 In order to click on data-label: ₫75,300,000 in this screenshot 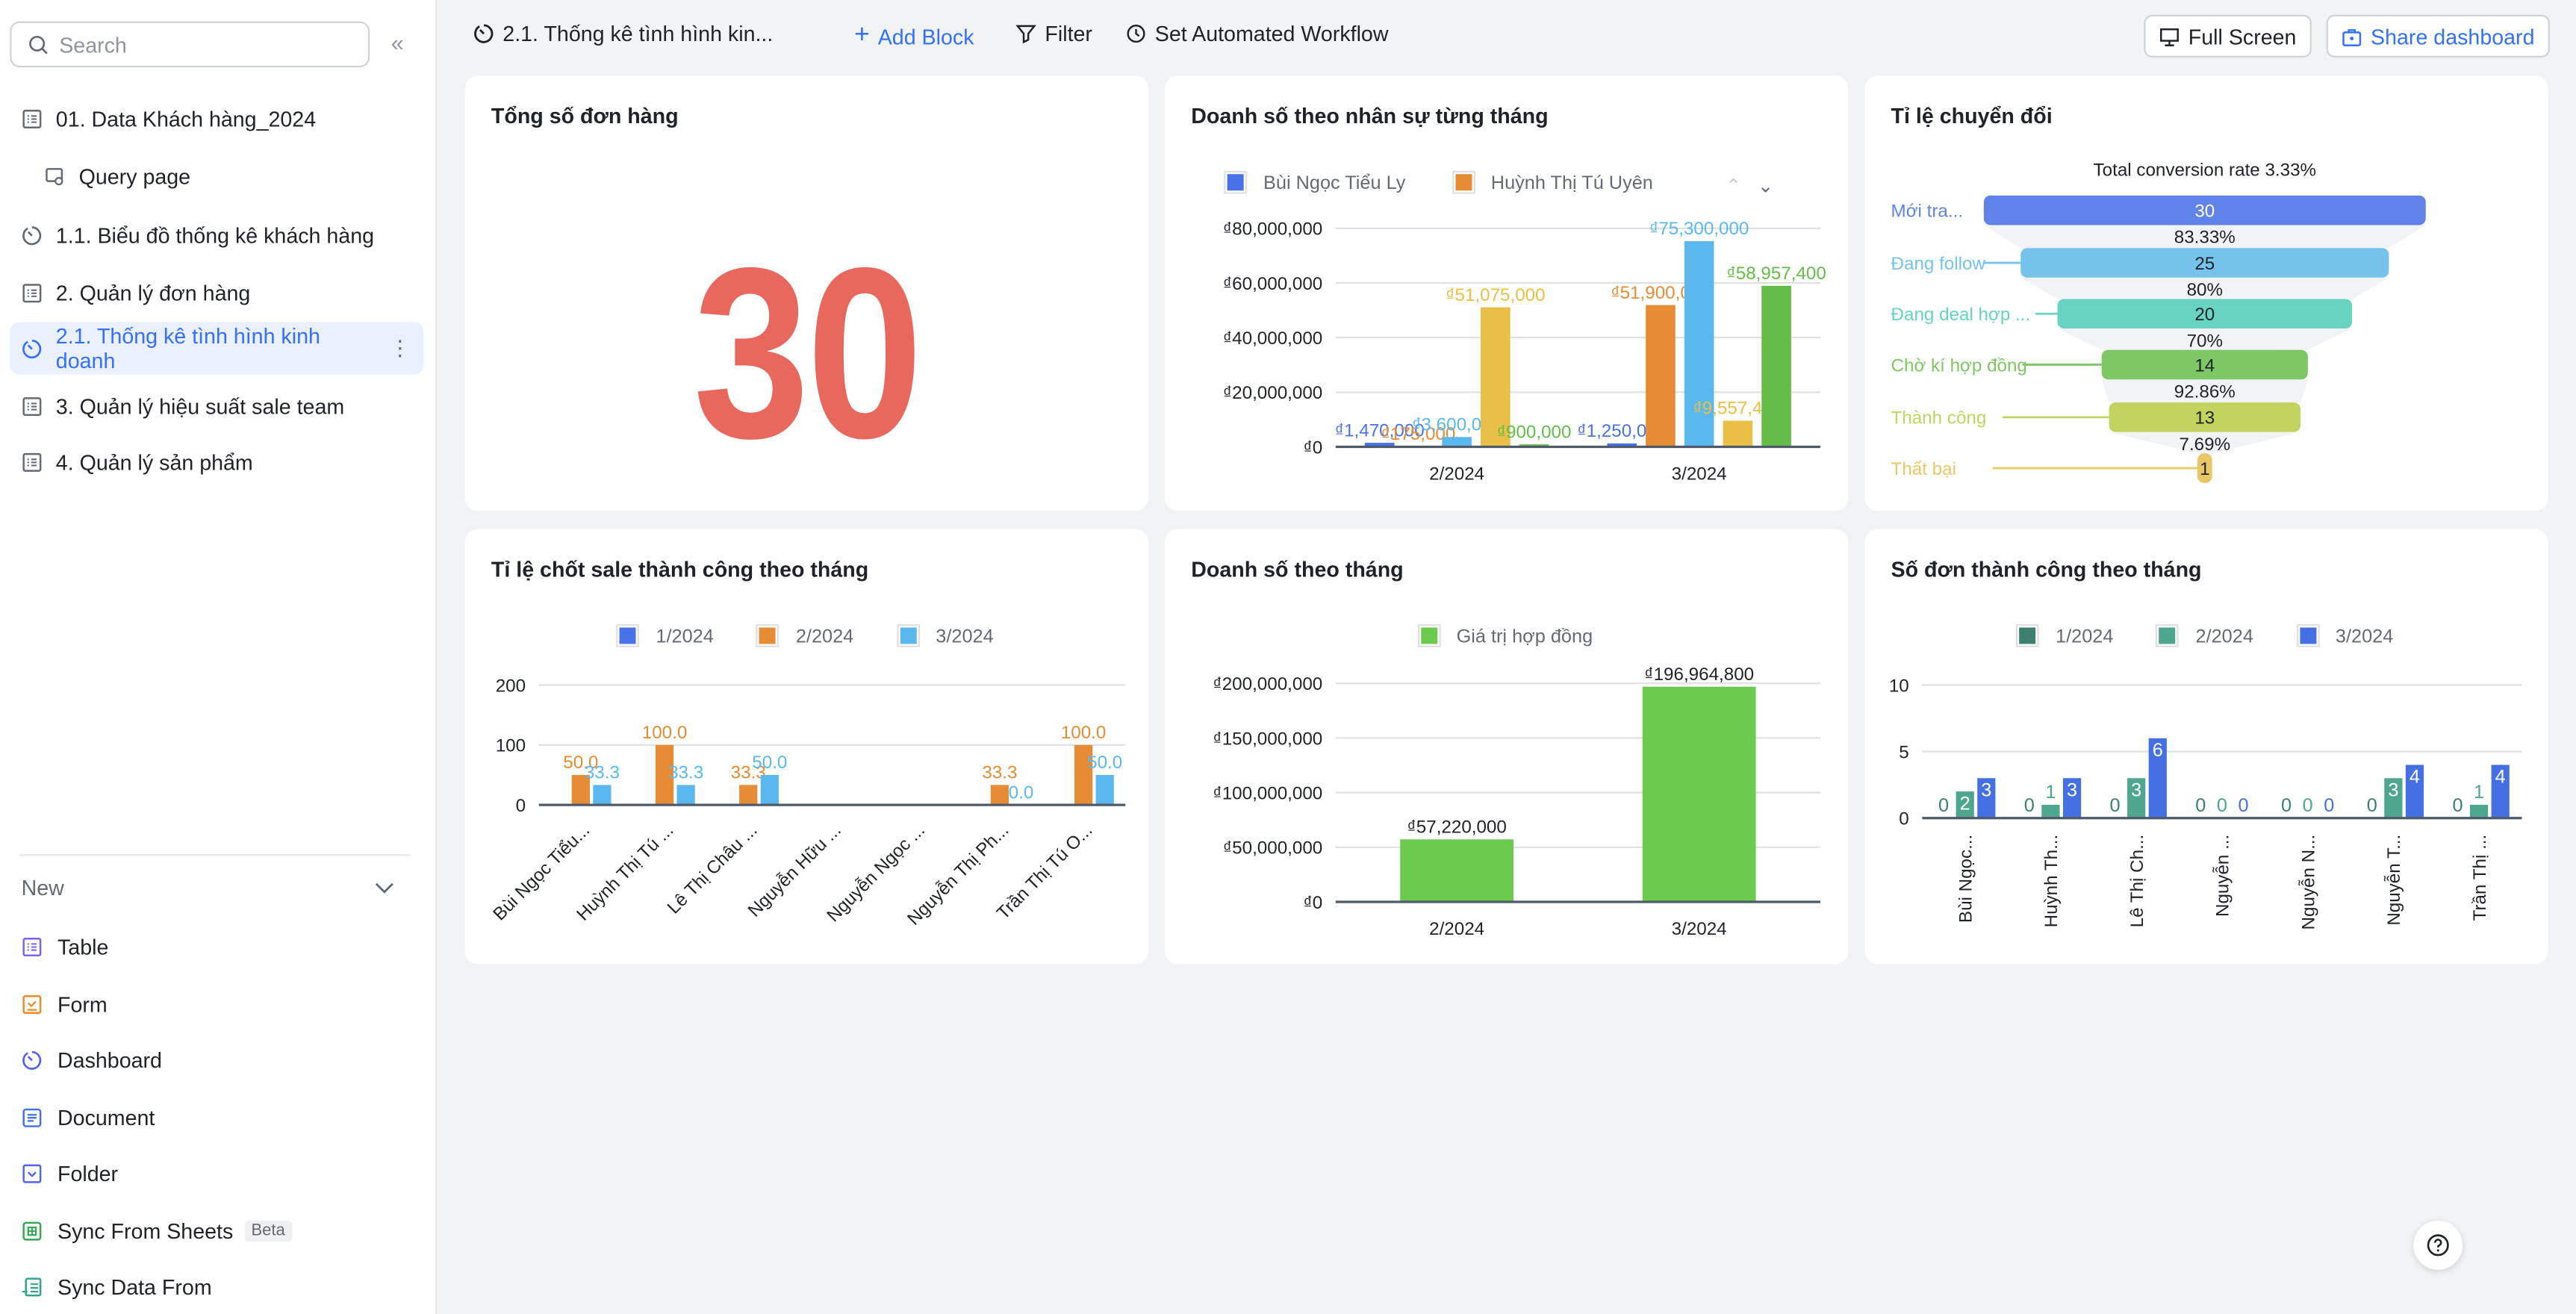, I will do `click(1699, 229)`.